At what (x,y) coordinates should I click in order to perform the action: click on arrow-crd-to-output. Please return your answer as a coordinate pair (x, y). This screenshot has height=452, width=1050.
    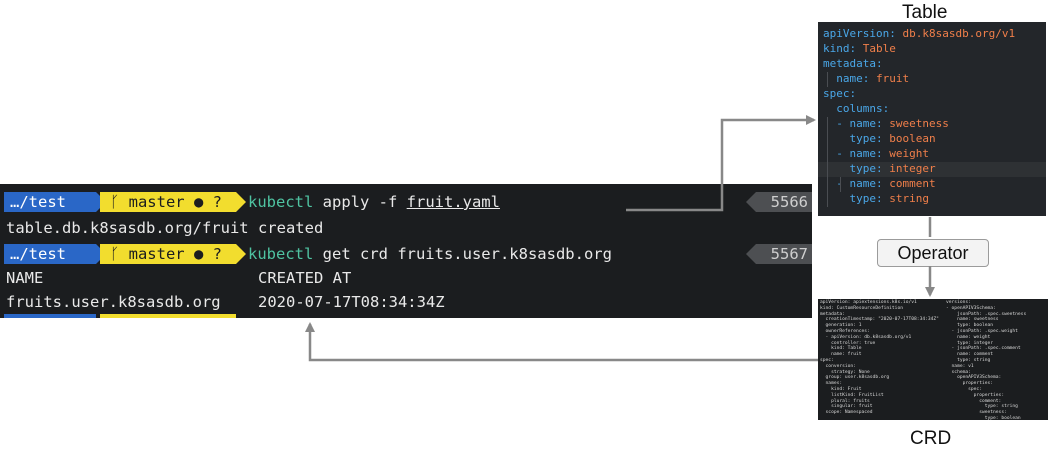
    Looking at the image, I should click on (561, 342).